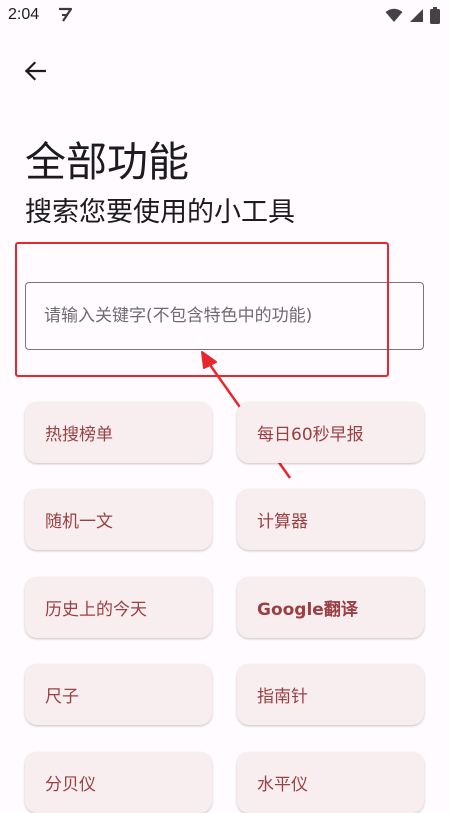 This screenshot has width=450, height=813. I want to click on tool-label: 分贝仪, so click(70, 785).